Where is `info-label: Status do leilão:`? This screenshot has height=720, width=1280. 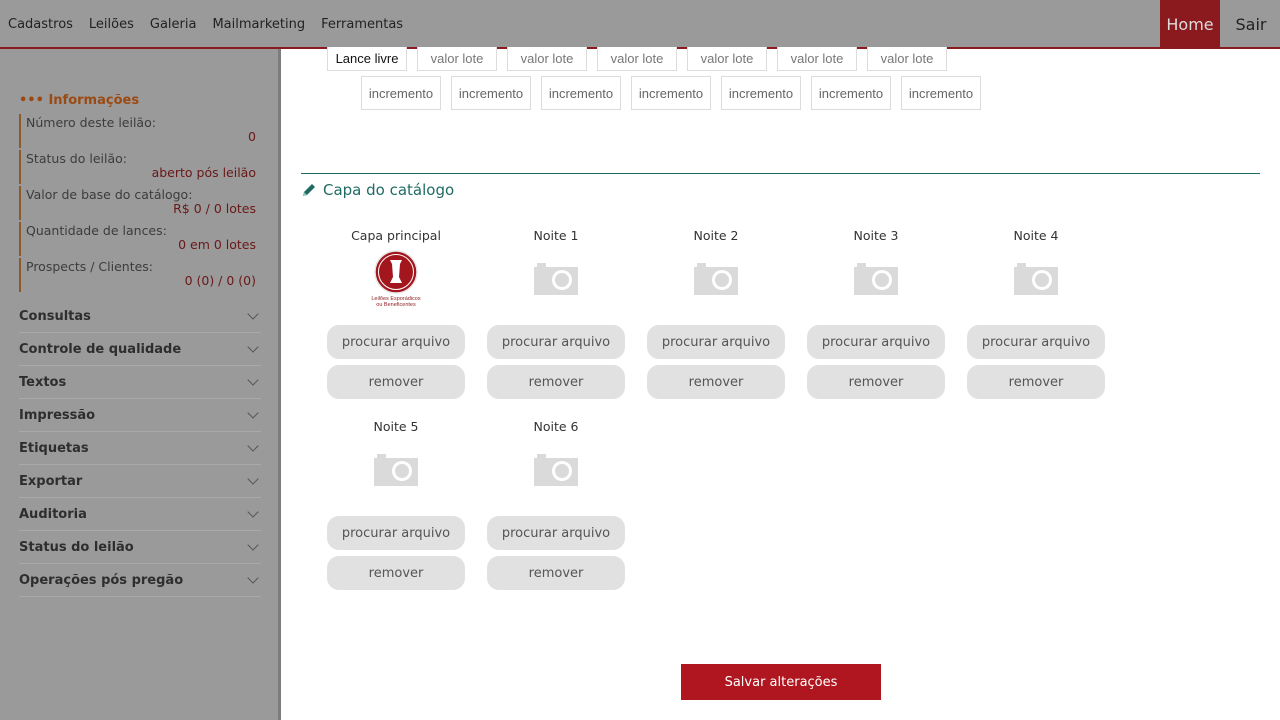
info-label: Status do leilão: is located at coordinates (76, 158).